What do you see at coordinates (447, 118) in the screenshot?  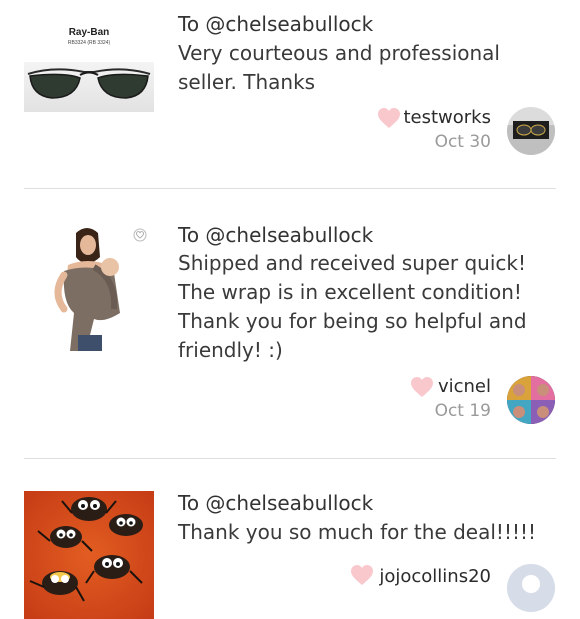 I see `reviewer-username: testworks` at bounding box center [447, 118].